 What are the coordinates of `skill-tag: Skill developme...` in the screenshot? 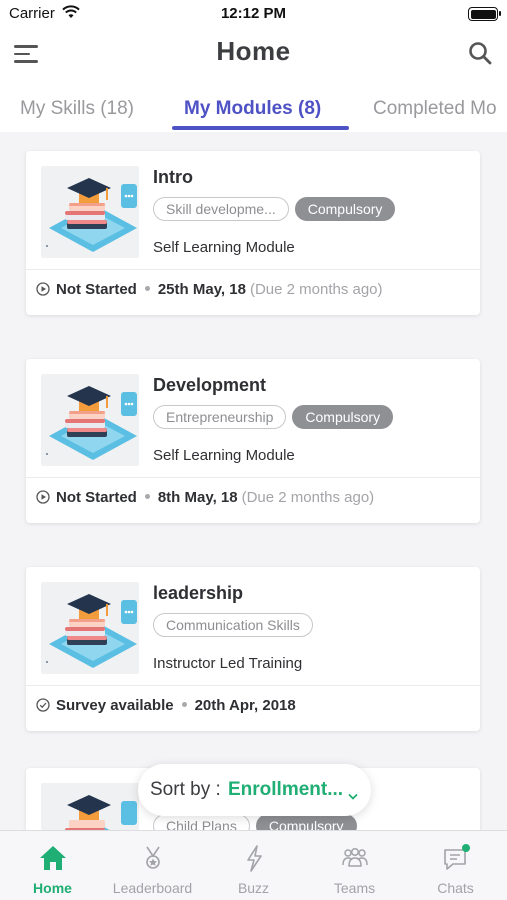 It's located at (221, 209).